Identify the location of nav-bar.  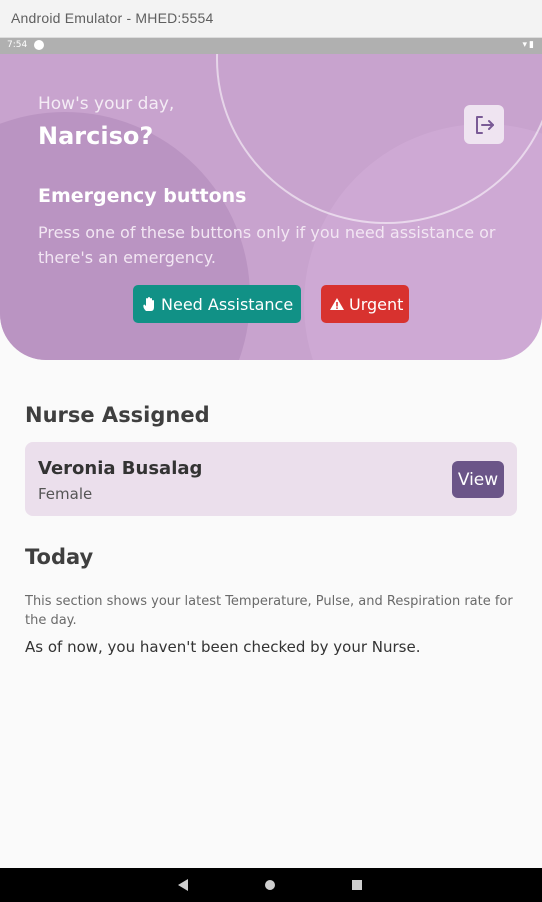
(271, 885).